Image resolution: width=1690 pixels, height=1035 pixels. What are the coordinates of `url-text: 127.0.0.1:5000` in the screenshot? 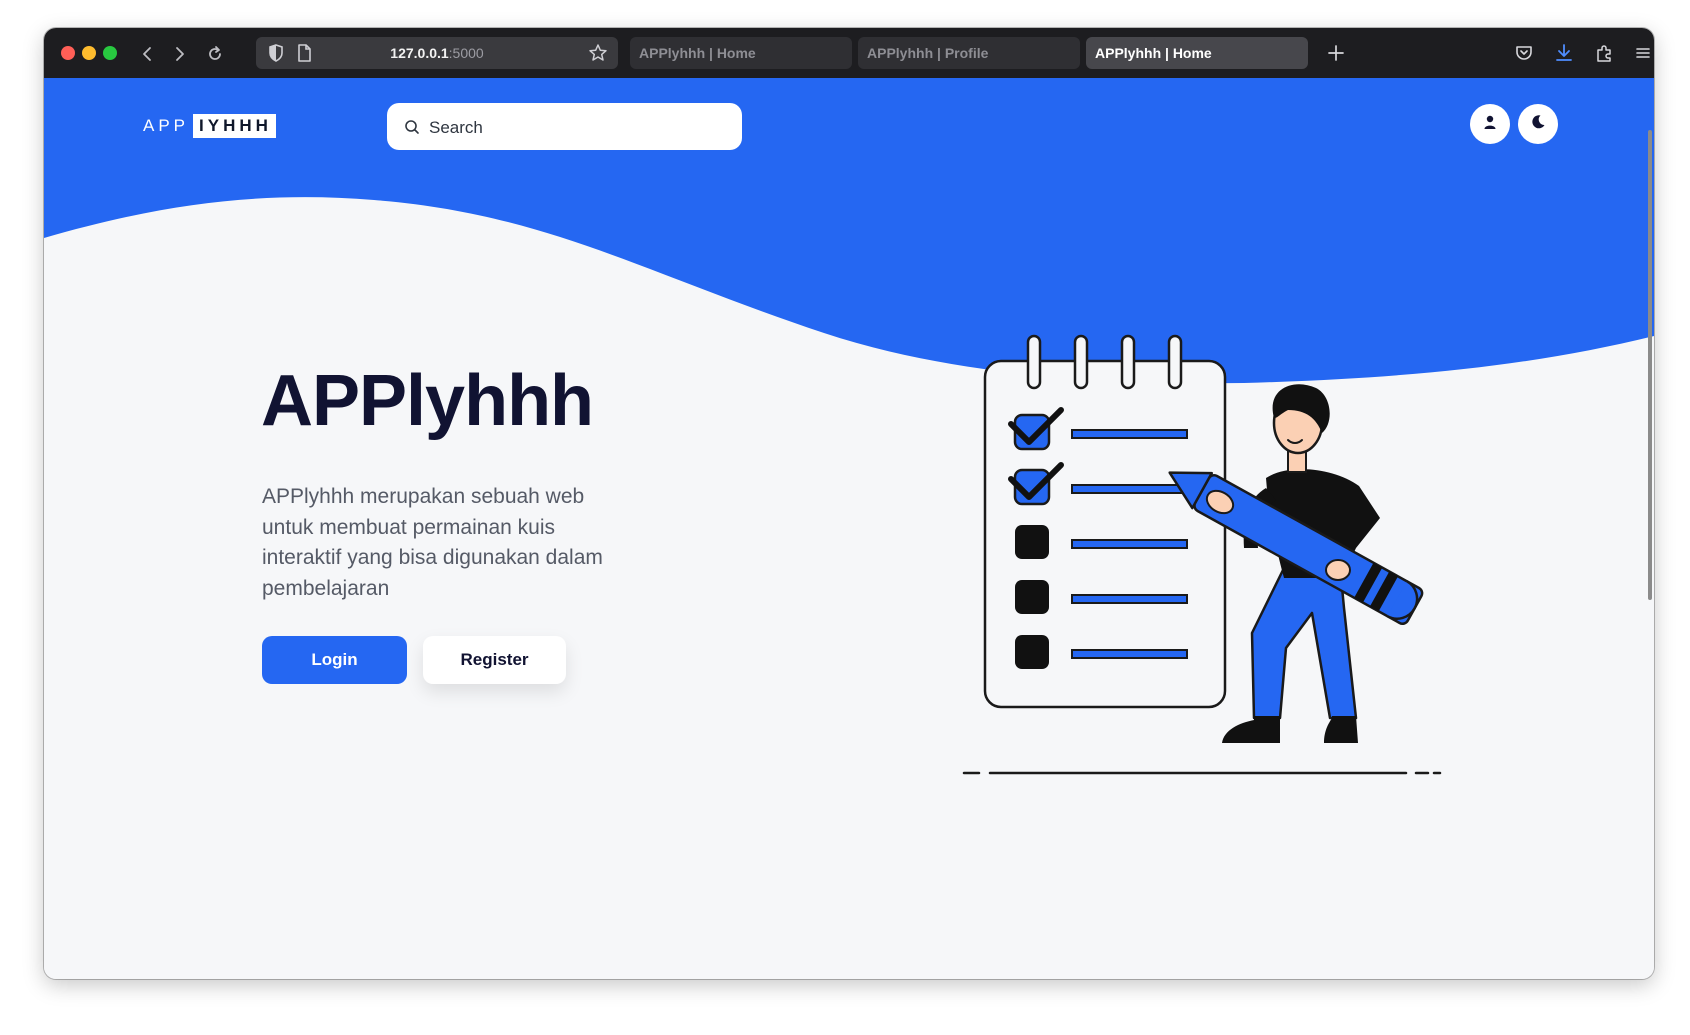 It's located at (437, 53).